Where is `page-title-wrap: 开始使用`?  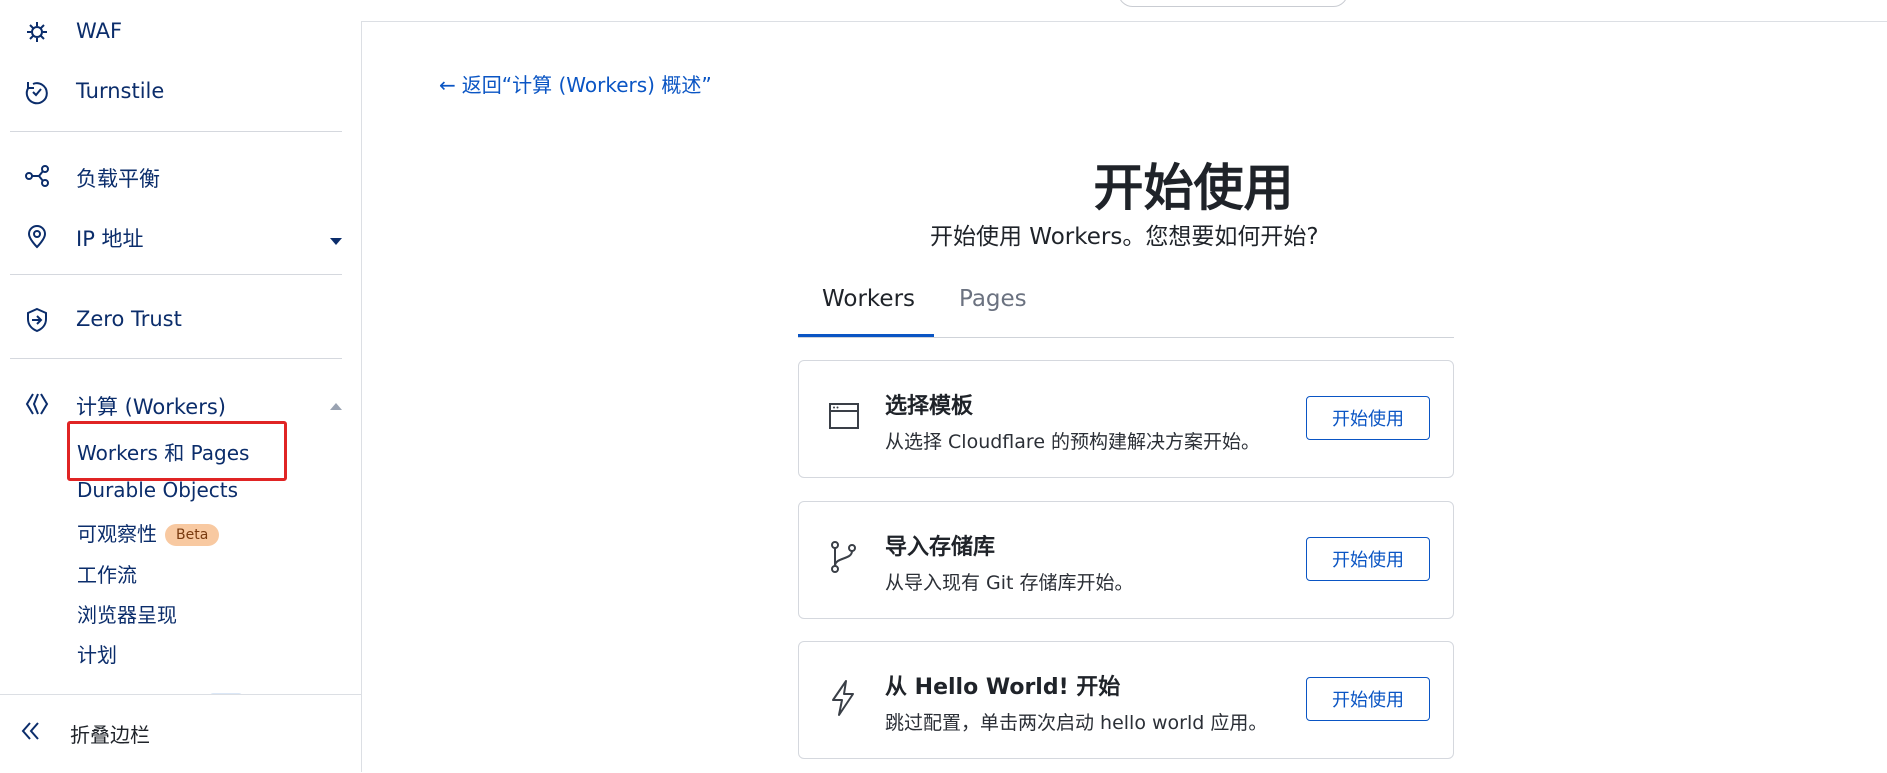 page-title-wrap: 开始使用 is located at coordinates (943, 184).